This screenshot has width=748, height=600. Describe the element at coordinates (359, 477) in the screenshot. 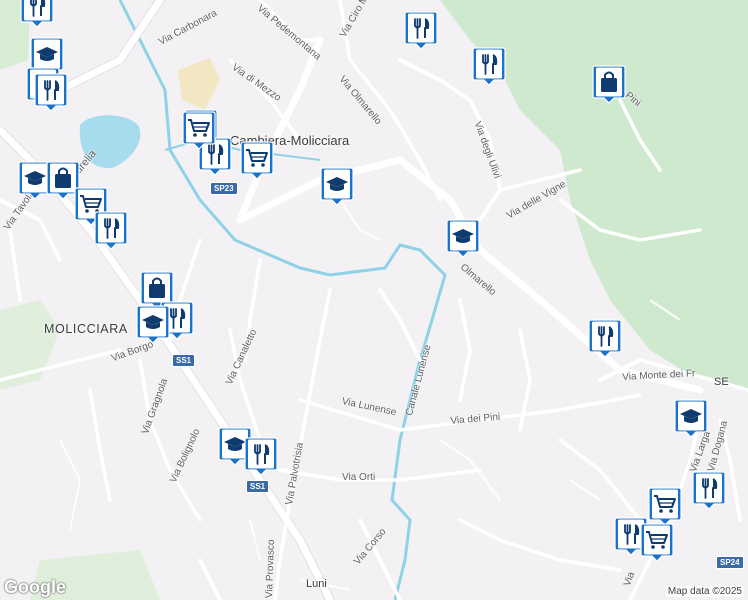

I see `street-label: Via Orti` at that location.